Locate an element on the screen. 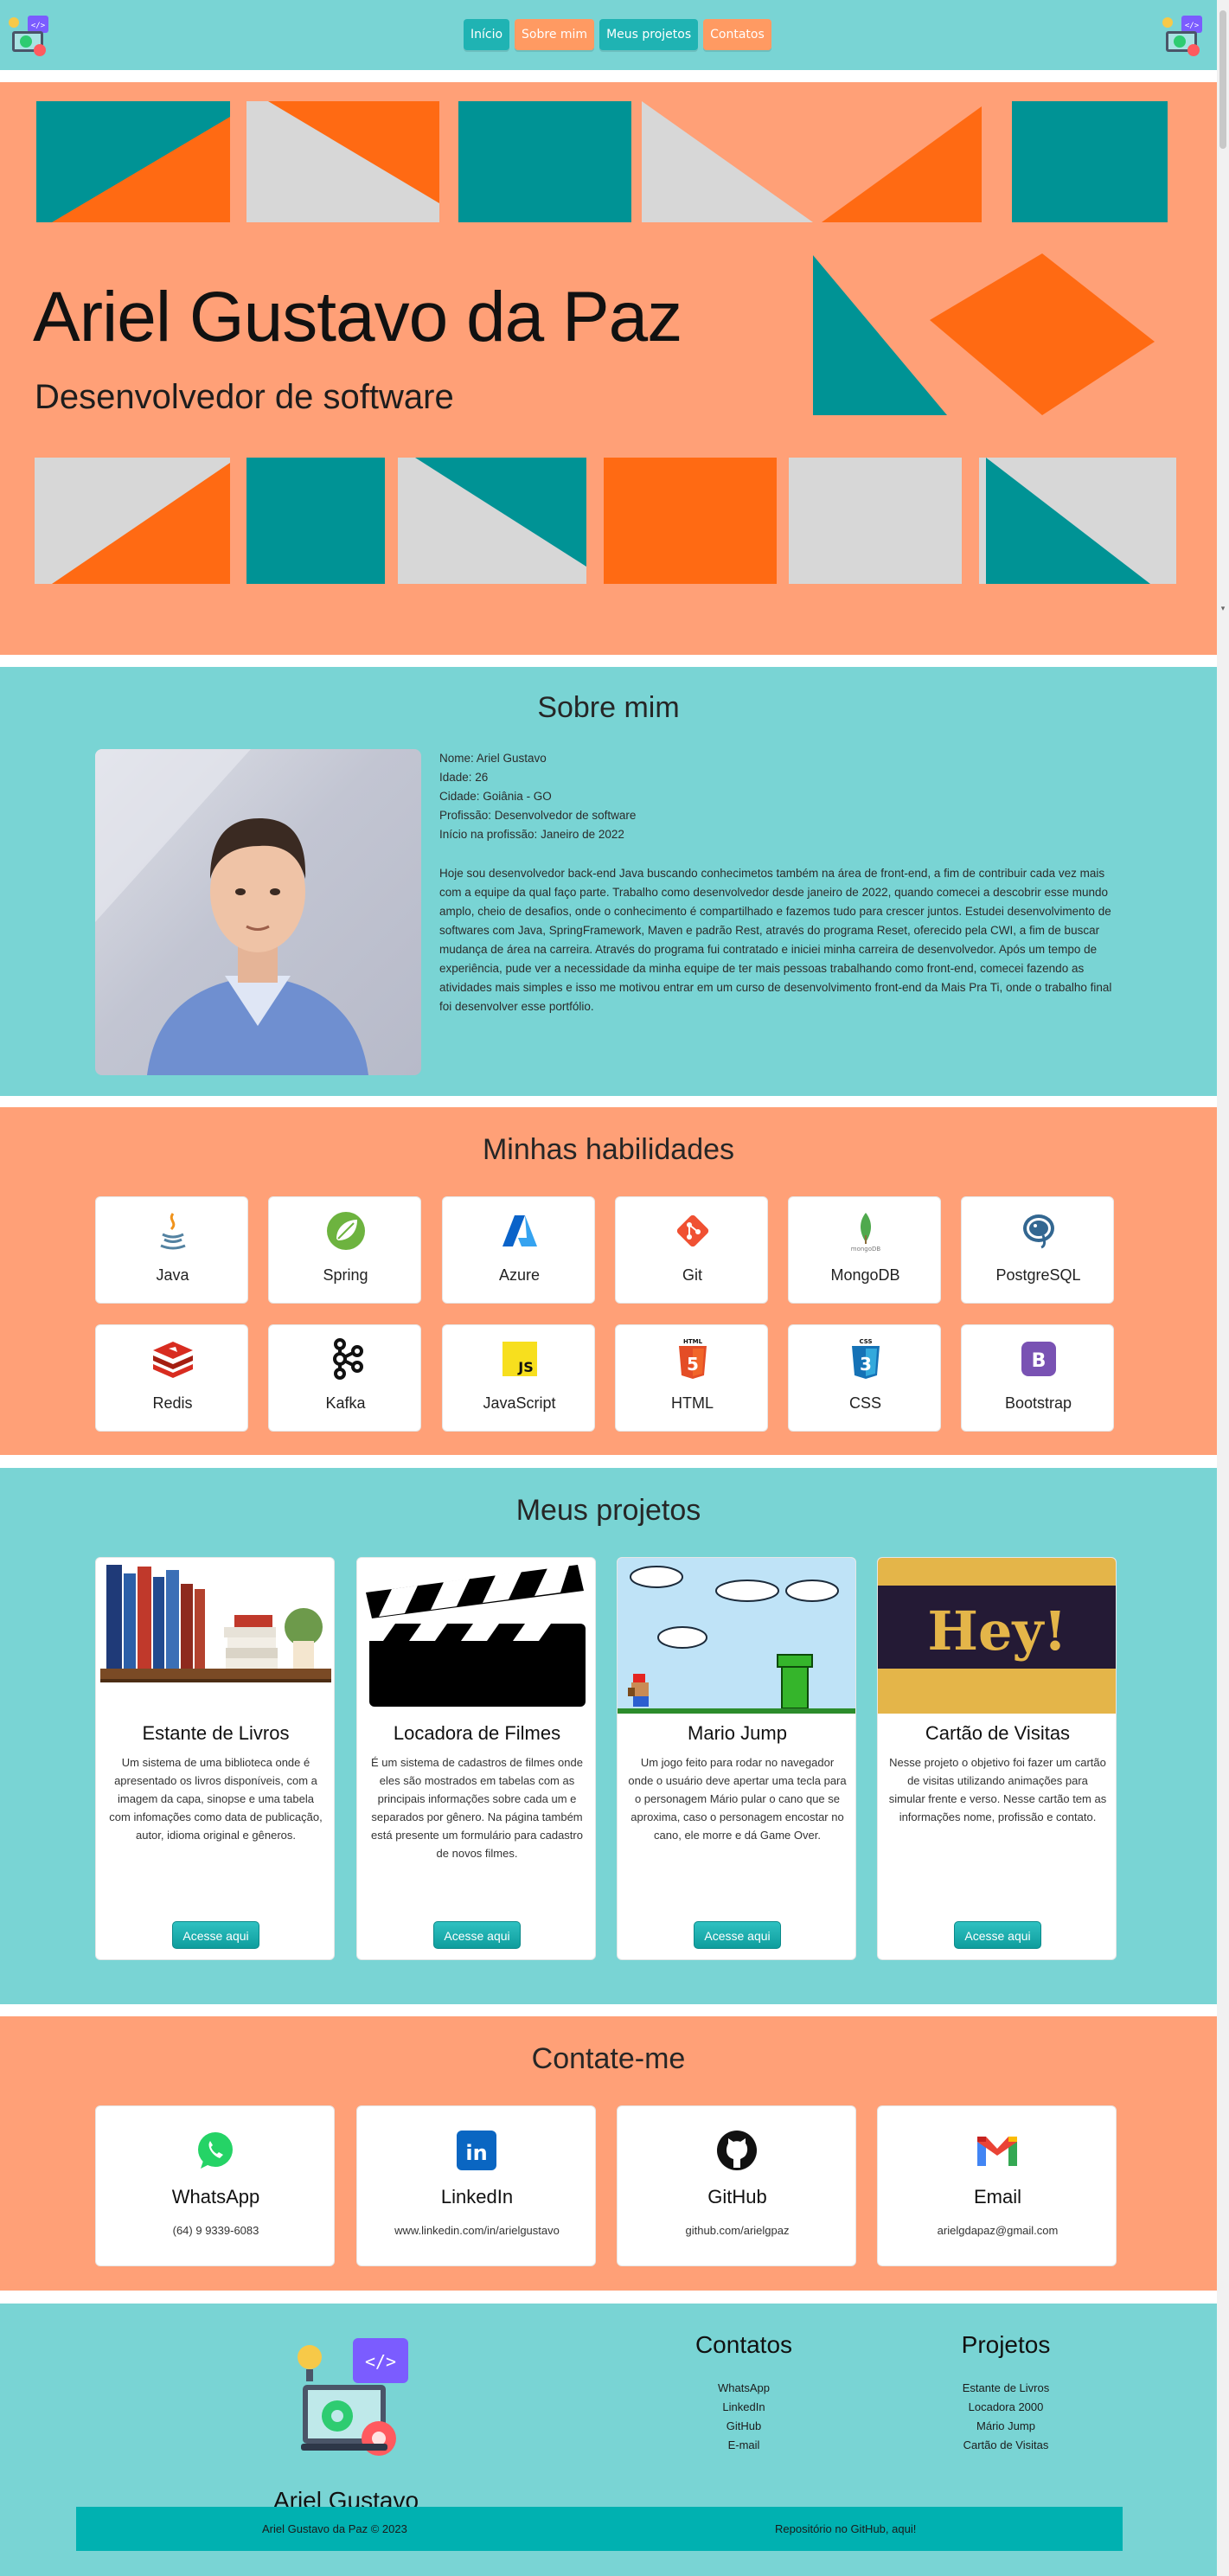 The height and width of the screenshot is (2576, 1229). about-info-start: Início na profissão: Janeiro de 2022 is located at coordinates (531, 834).